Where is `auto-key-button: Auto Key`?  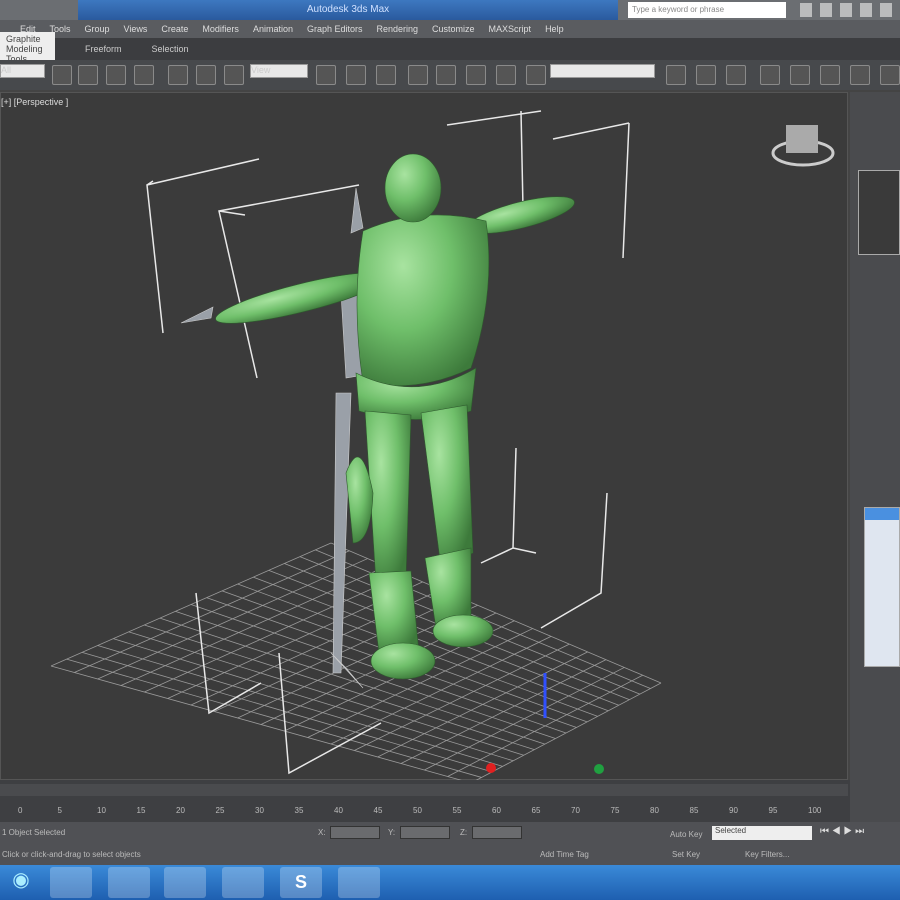 auto-key-button: Auto Key is located at coordinates (686, 834).